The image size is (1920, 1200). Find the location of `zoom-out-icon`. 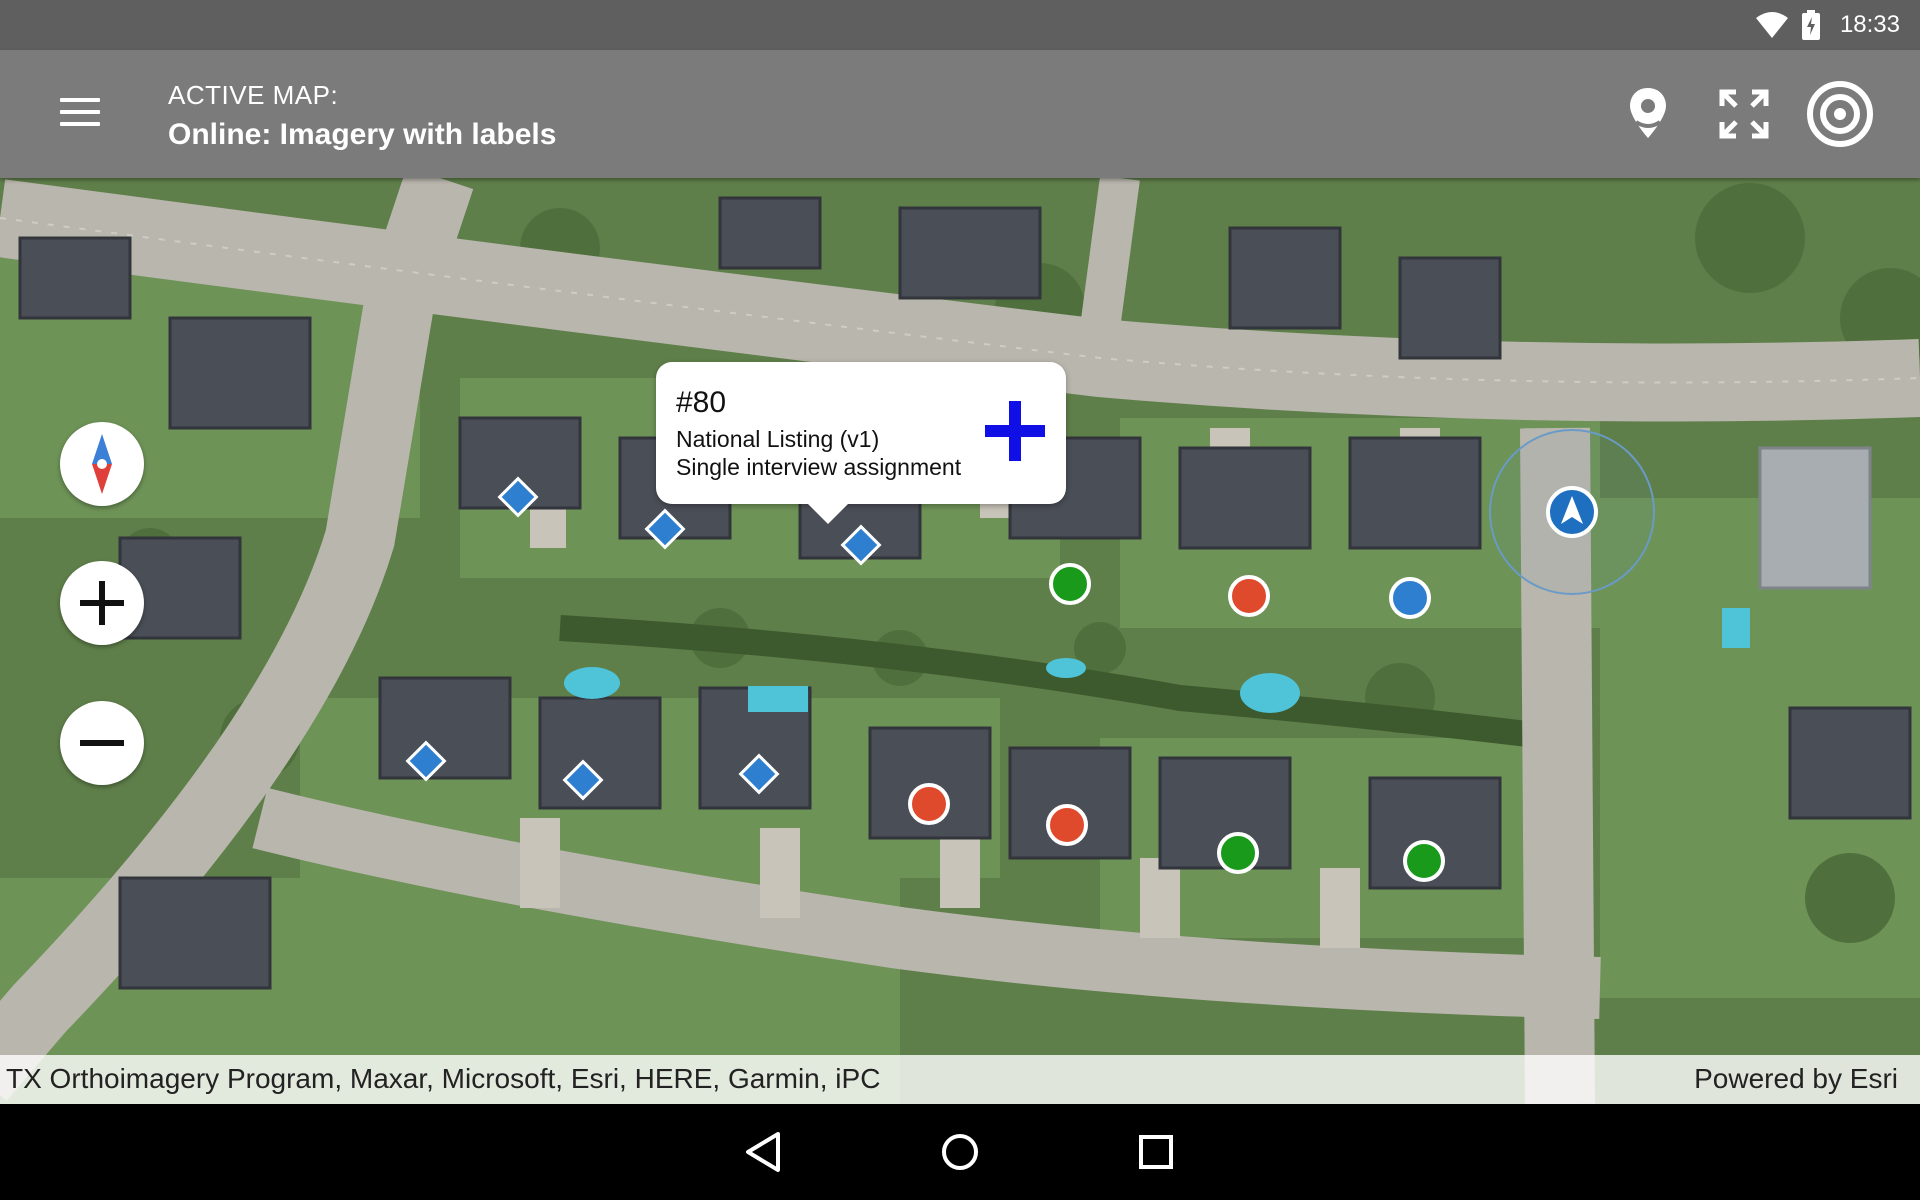

zoom-out-icon is located at coordinates (102, 743).